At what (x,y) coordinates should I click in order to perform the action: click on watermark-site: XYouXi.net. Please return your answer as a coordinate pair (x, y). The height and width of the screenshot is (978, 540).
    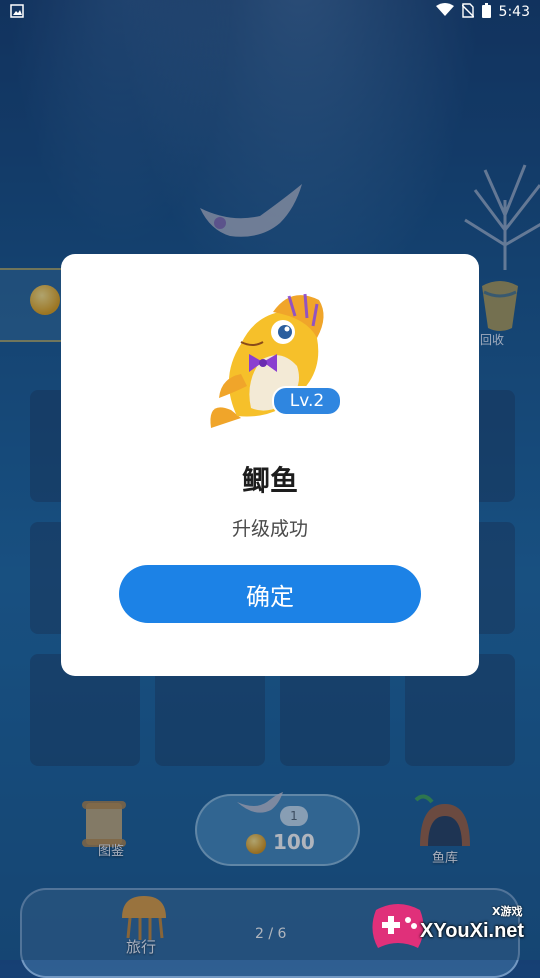
    Looking at the image, I should click on (472, 931).